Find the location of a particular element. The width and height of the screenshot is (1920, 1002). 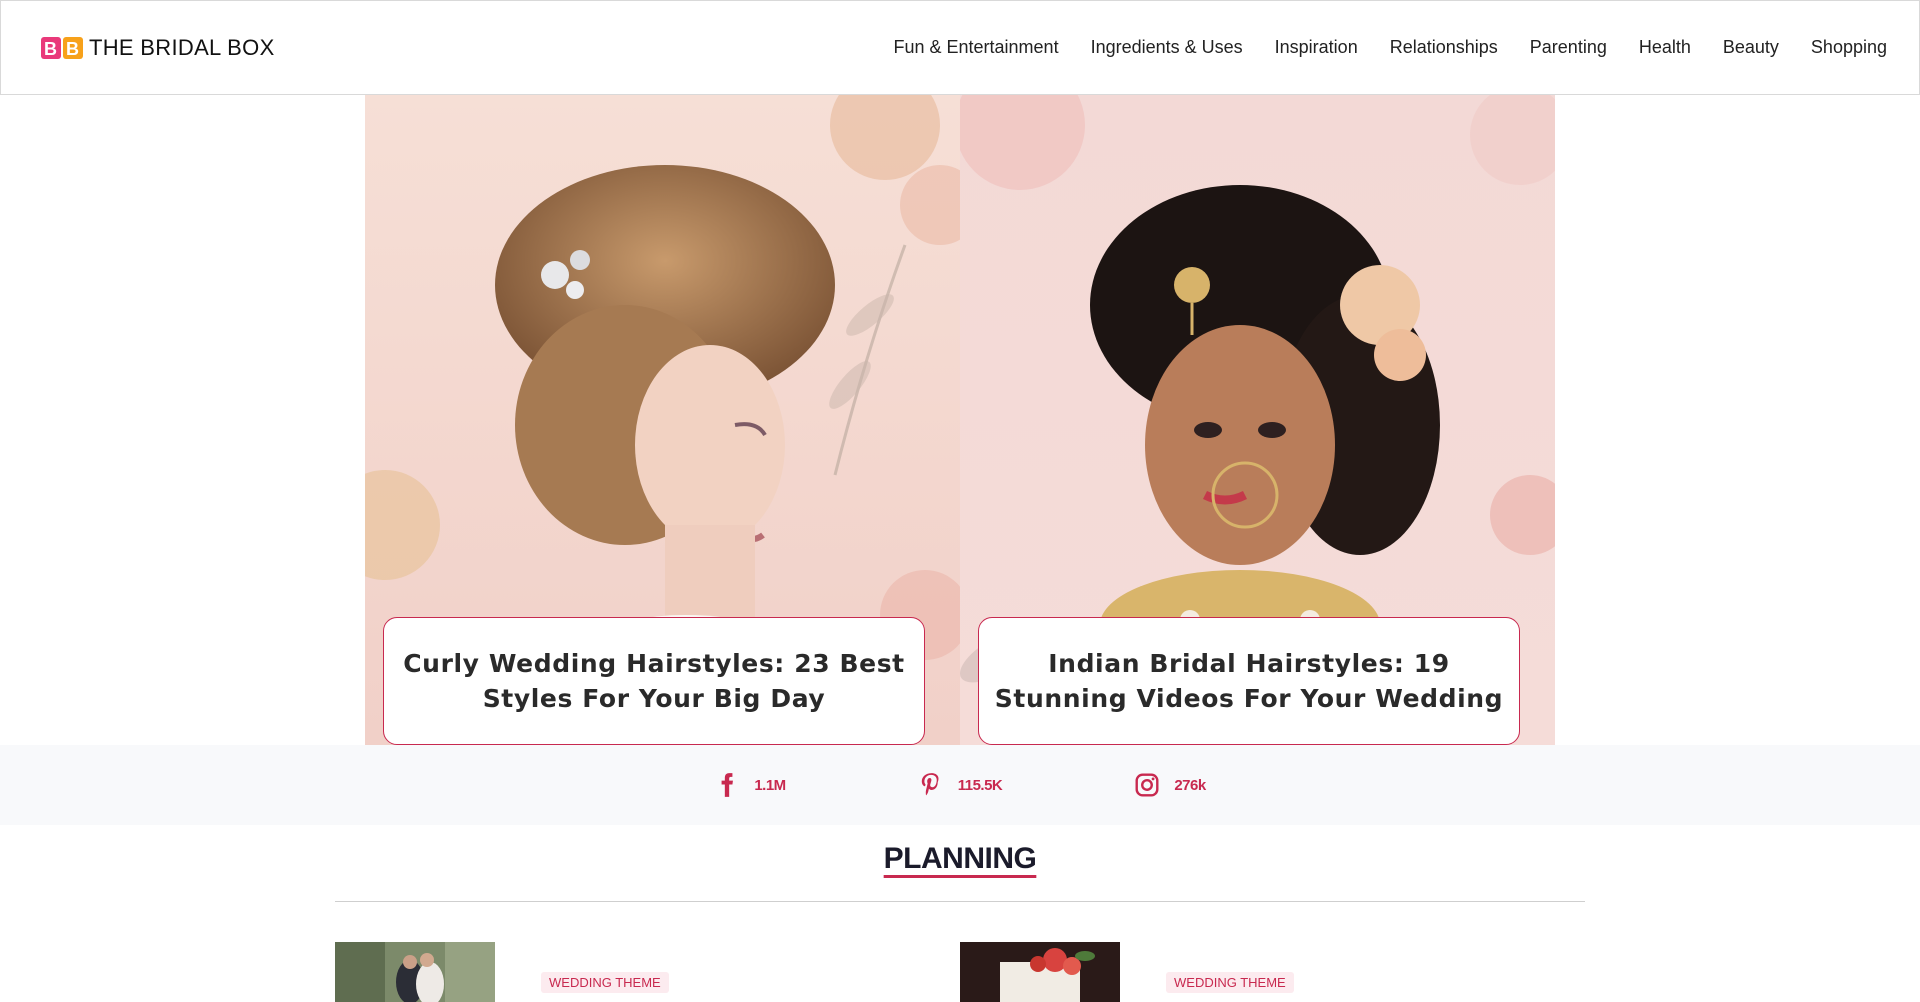

social-pinterest-link: 115.5K is located at coordinates (960, 785).